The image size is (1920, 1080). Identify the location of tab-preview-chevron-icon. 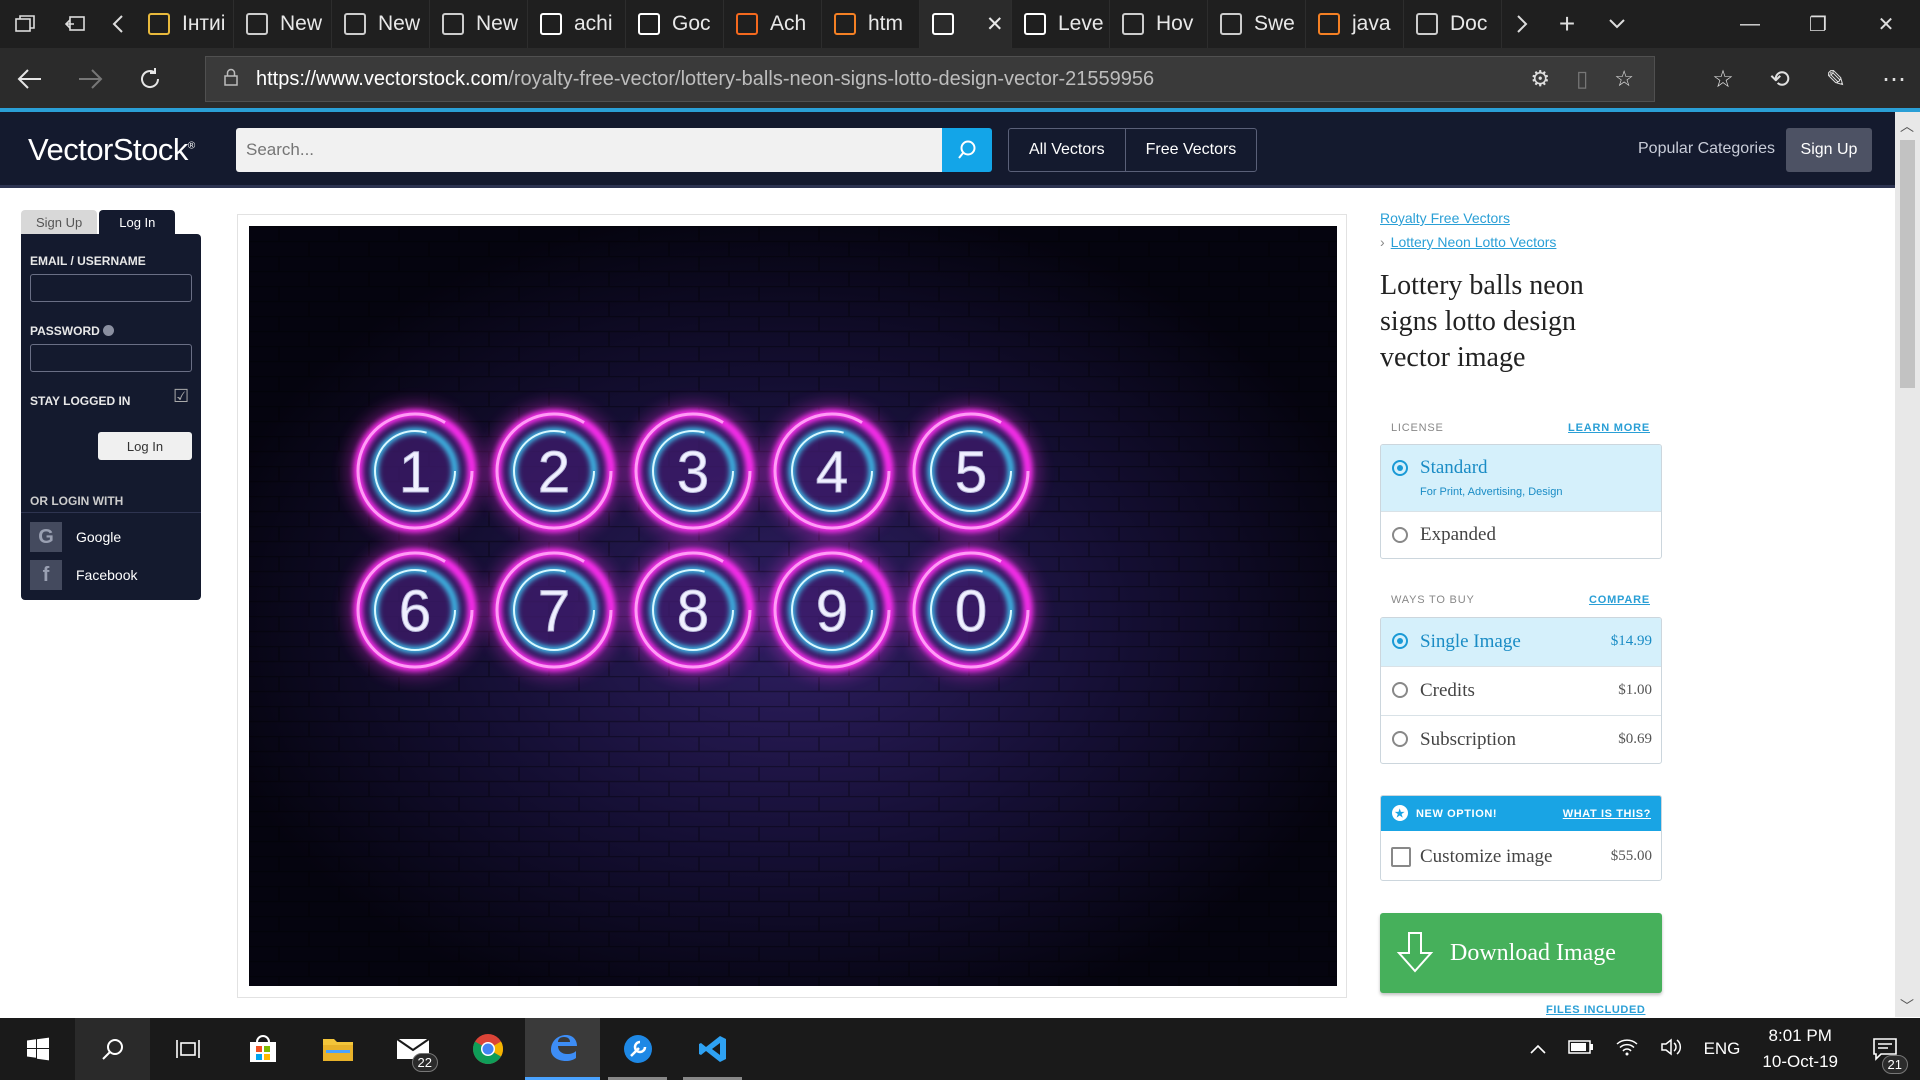
(1617, 24).